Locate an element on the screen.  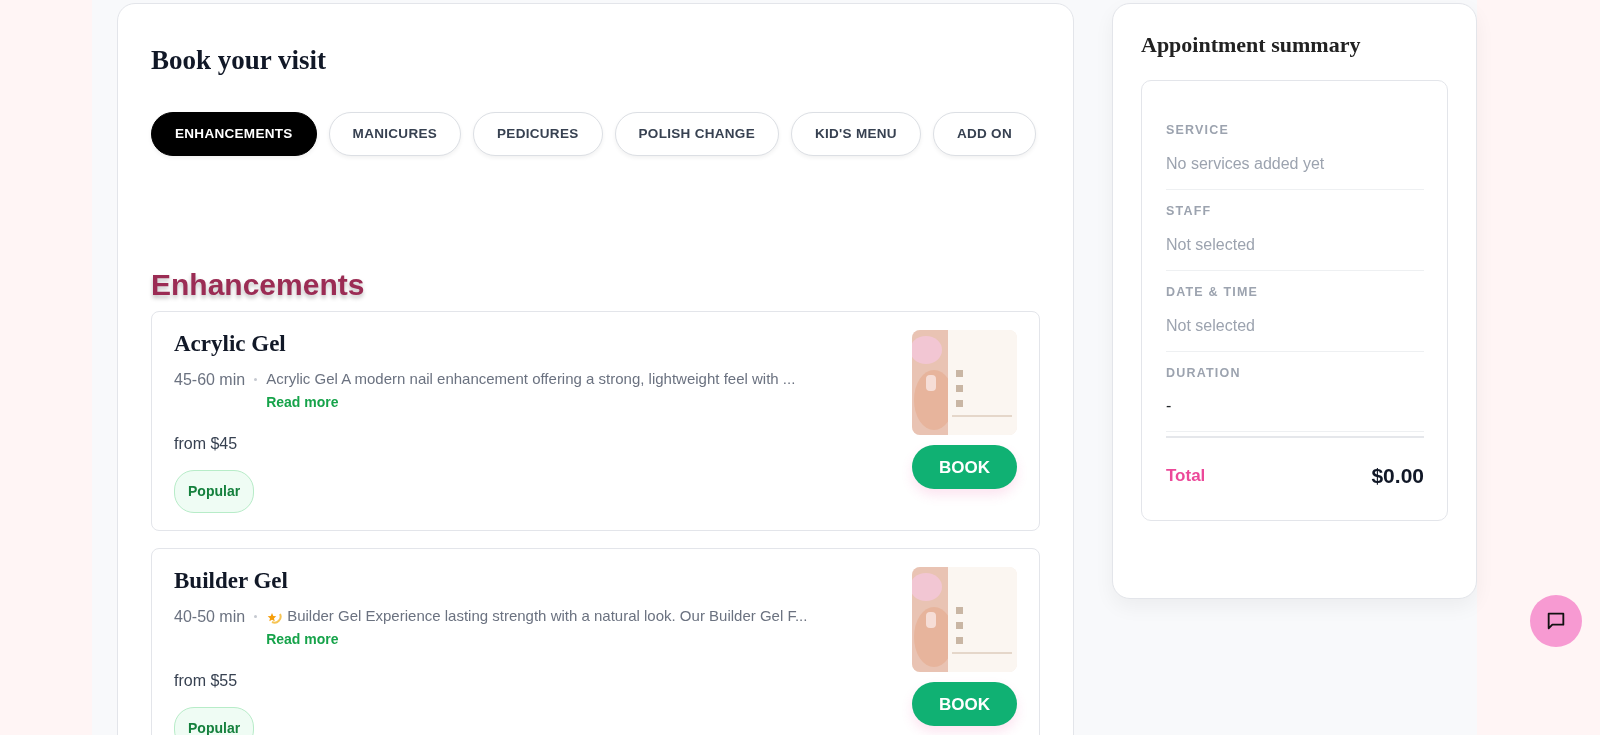
summary-label: DURATION is located at coordinates (1204, 373).